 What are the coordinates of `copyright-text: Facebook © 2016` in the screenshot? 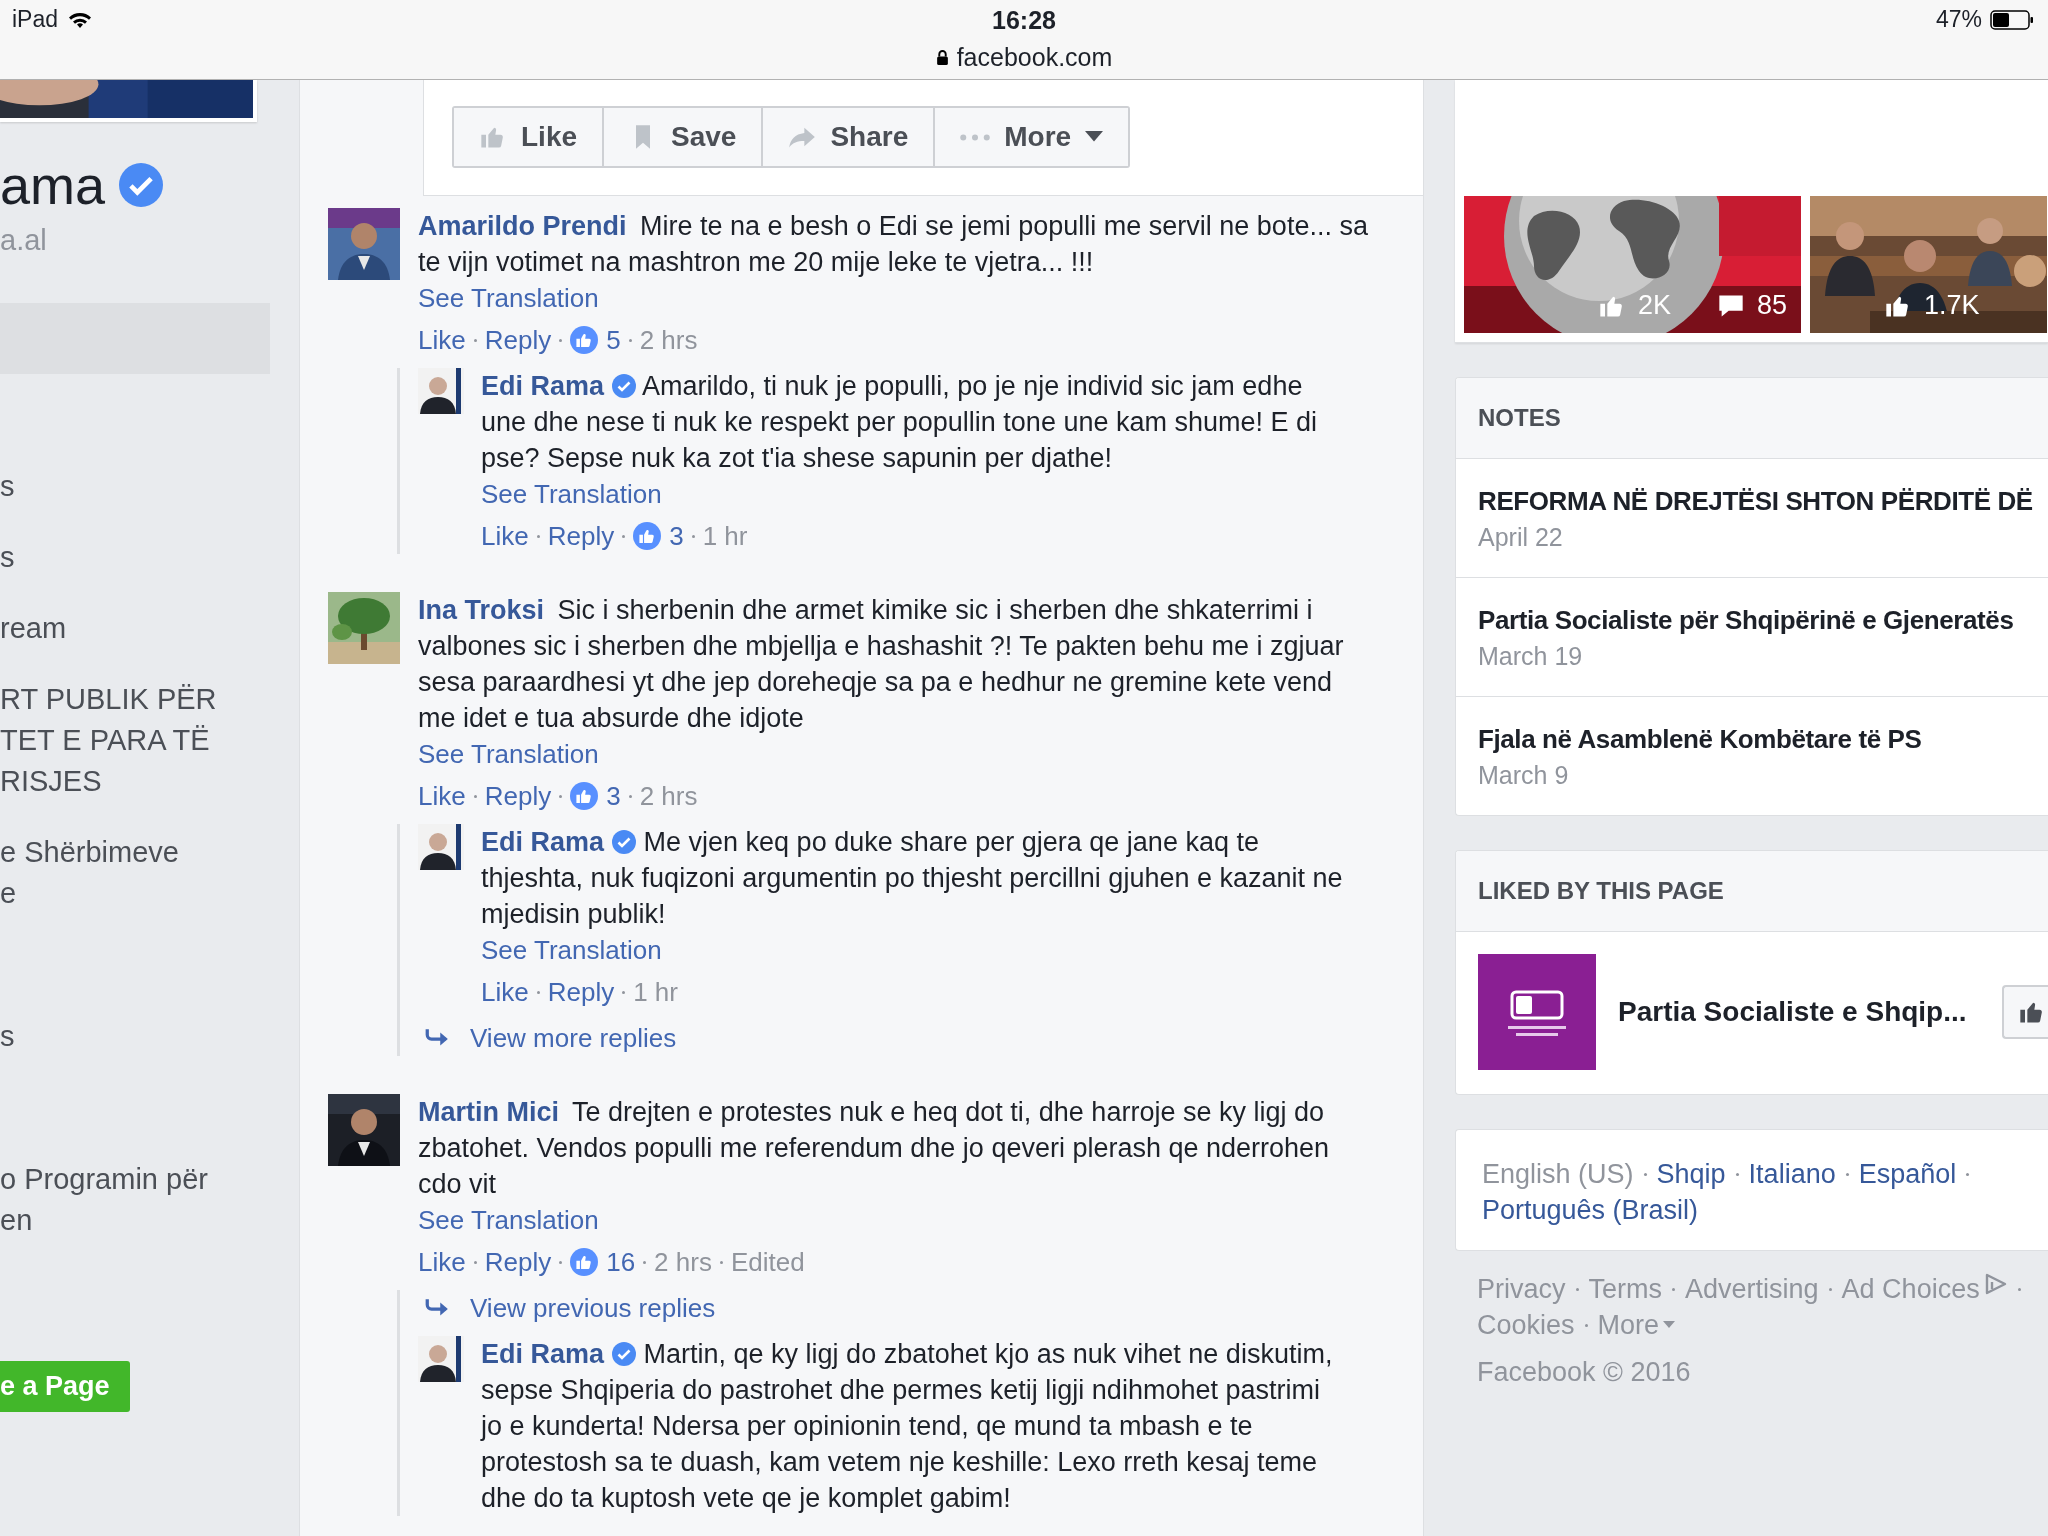 It's located at (1584, 1372).